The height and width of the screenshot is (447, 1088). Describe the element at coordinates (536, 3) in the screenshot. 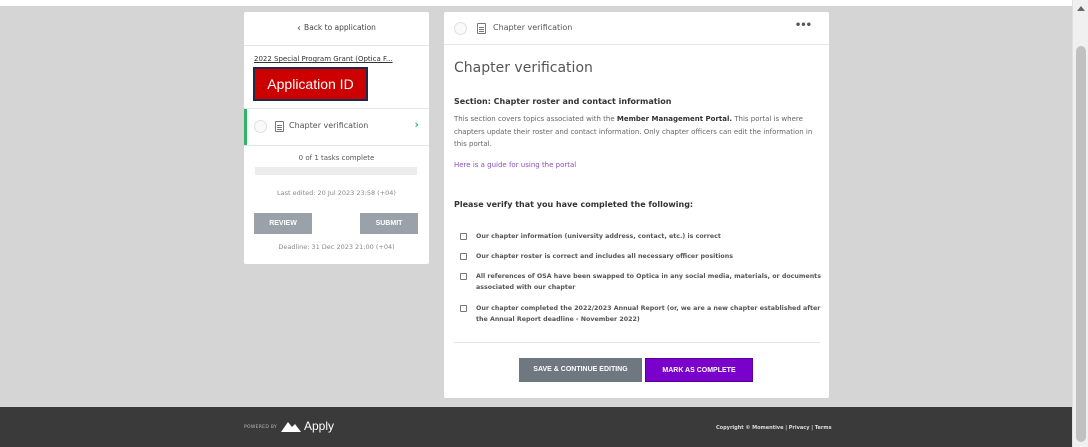

I see `top-strip` at that location.